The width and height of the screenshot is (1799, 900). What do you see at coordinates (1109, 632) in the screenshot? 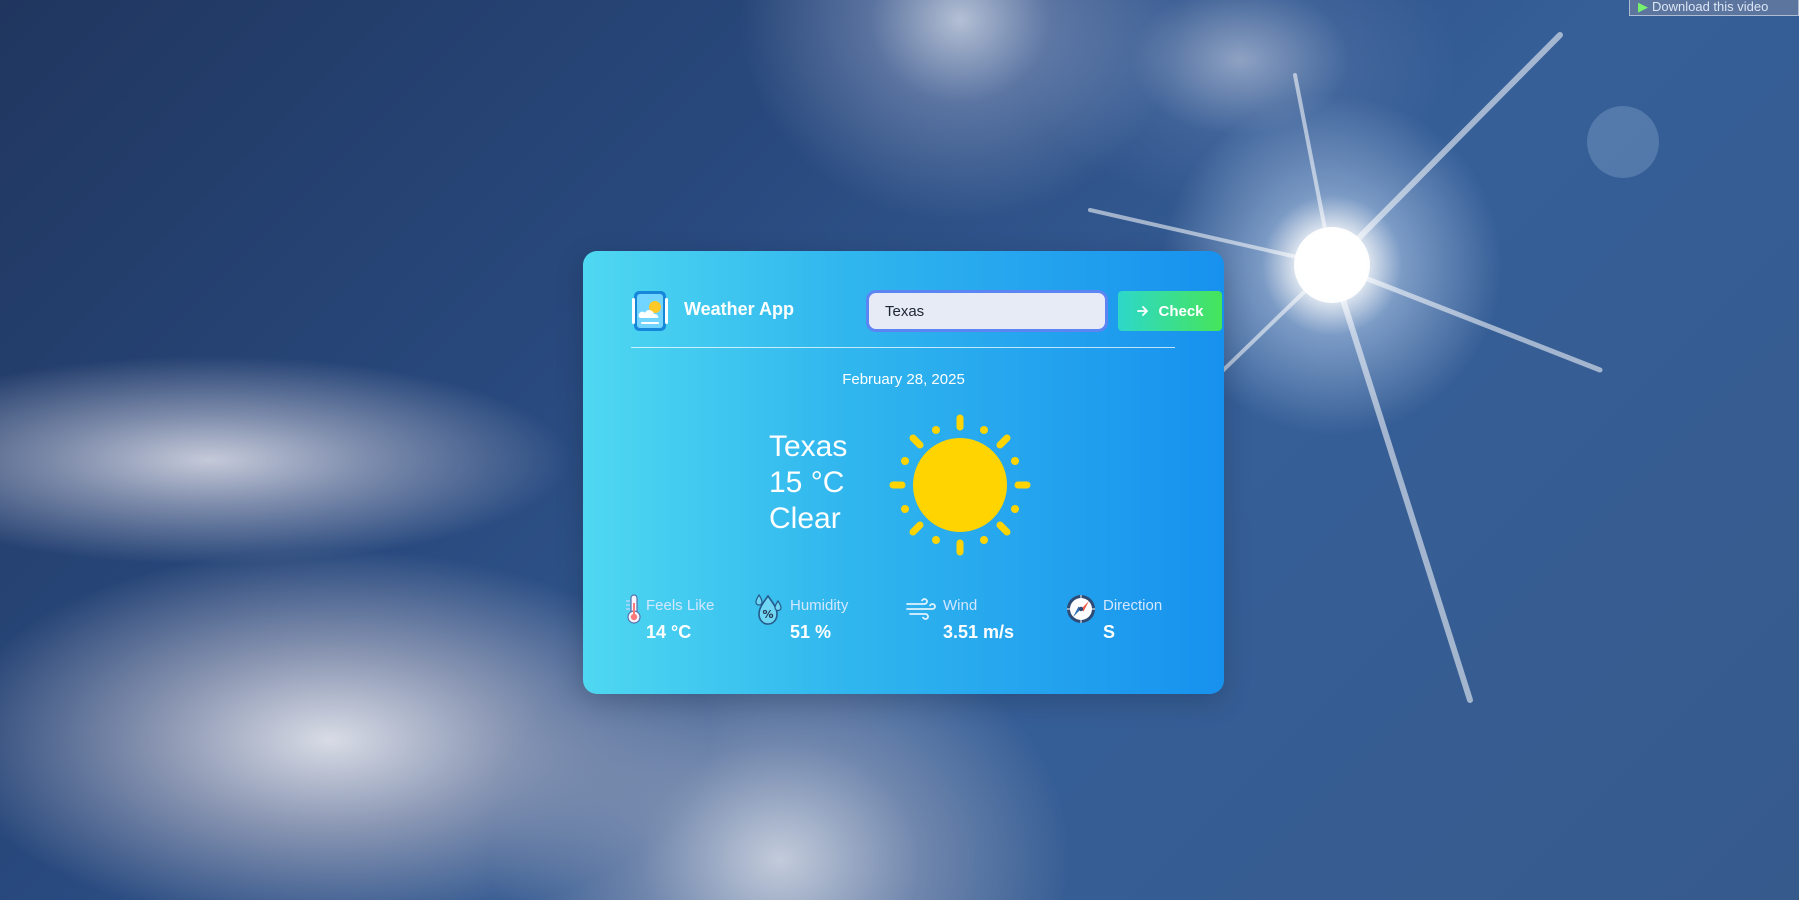
I see `direction-value: S` at bounding box center [1109, 632].